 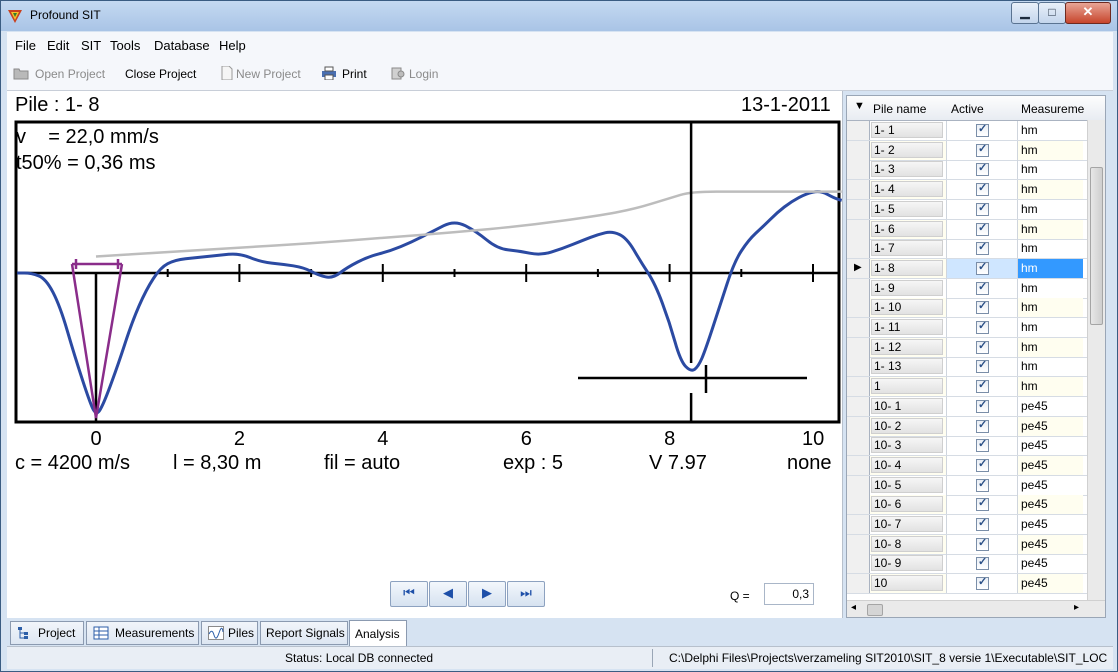 I want to click on table-row: 1- 2 hm, so click(x=976, y=150).